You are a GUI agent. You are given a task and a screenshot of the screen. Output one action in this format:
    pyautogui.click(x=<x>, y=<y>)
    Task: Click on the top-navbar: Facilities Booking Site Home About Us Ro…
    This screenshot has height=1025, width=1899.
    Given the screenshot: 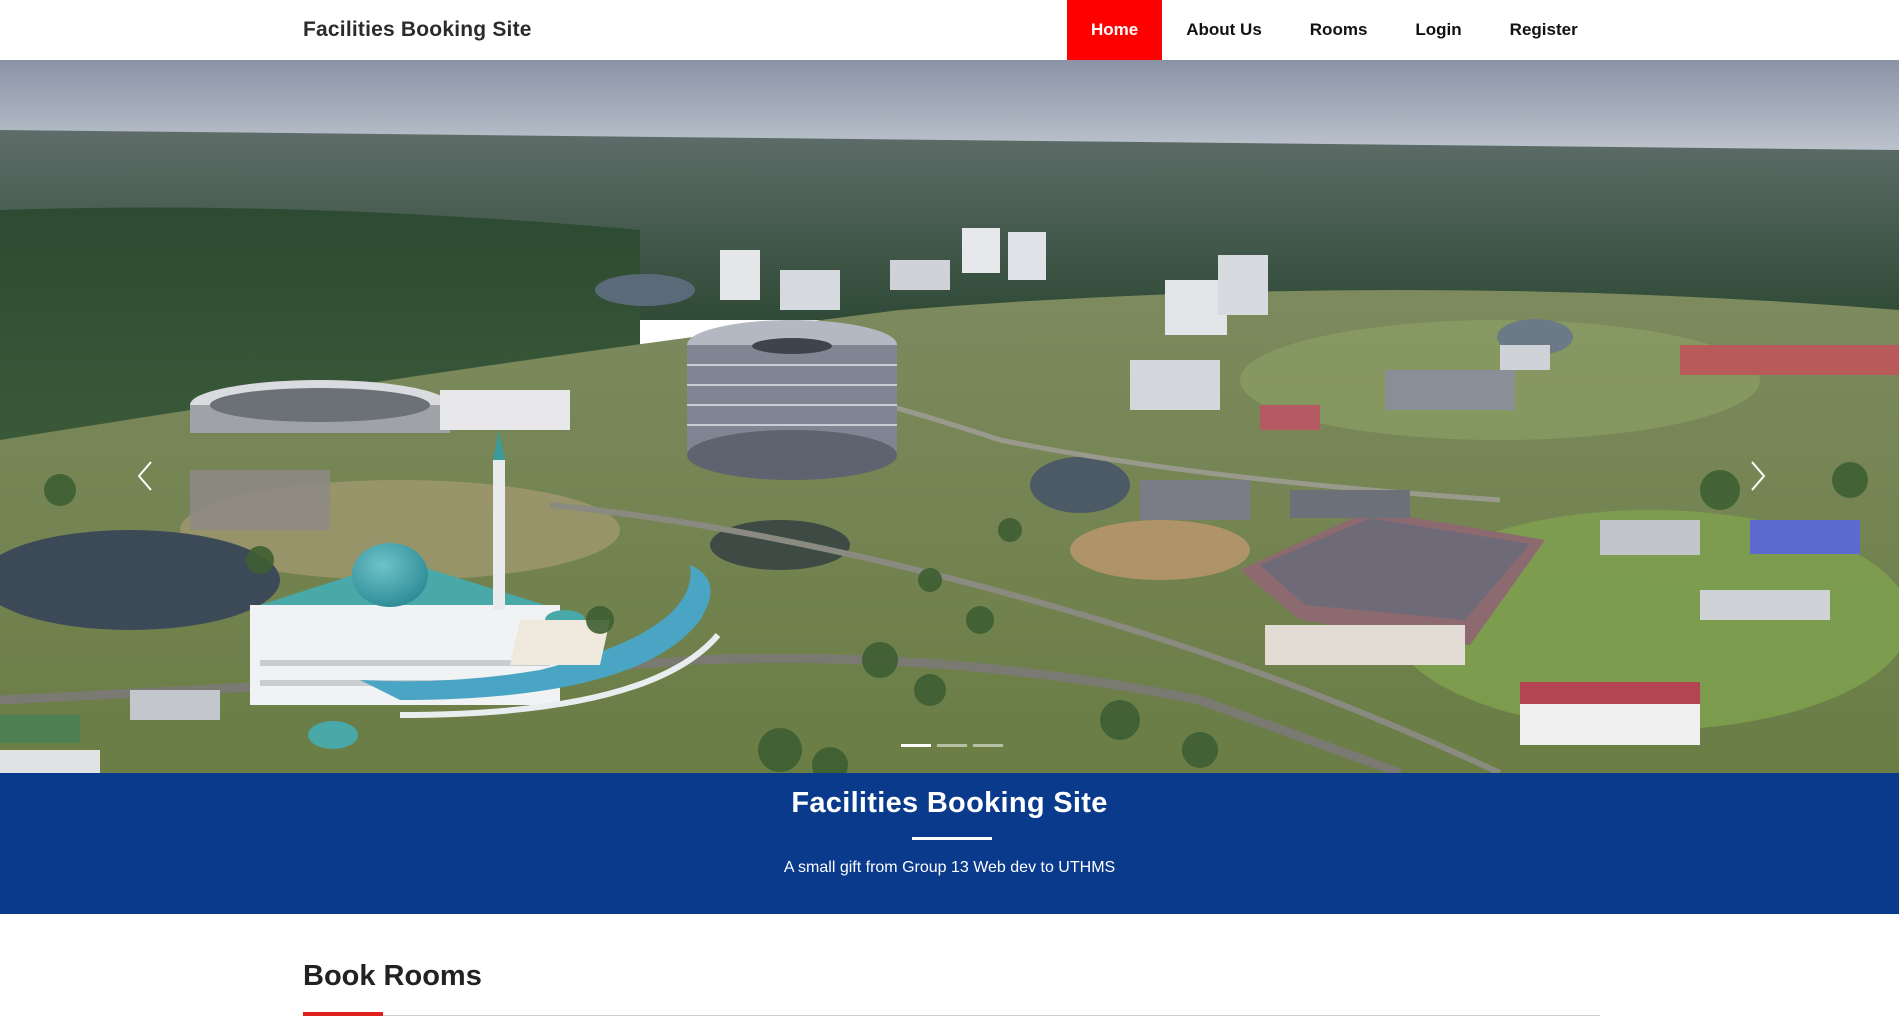 What is the action you would take?
    pyautogui.click(x=949, y=30)
    